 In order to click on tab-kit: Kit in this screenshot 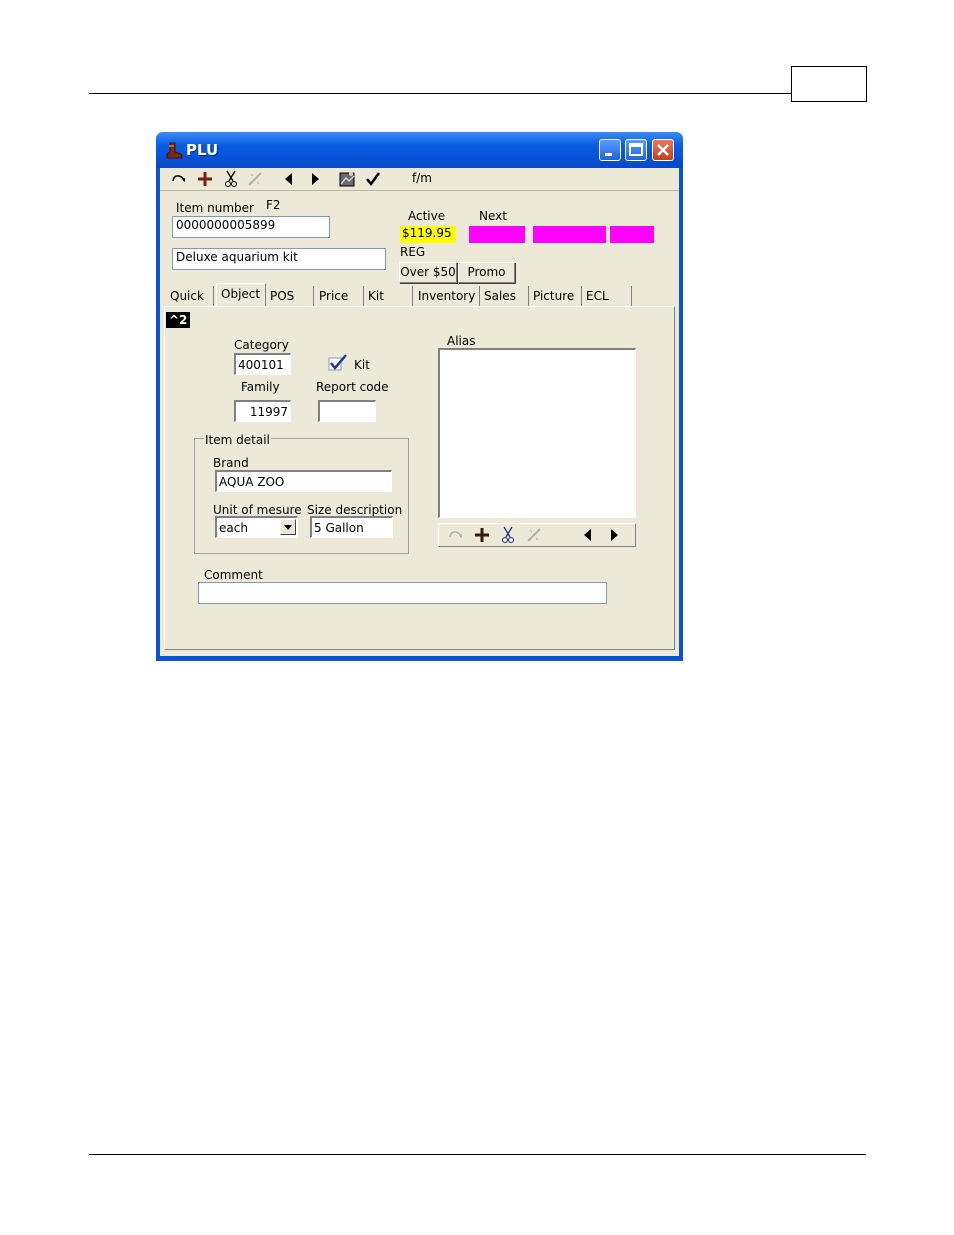, I will do `click(388, 296)`.